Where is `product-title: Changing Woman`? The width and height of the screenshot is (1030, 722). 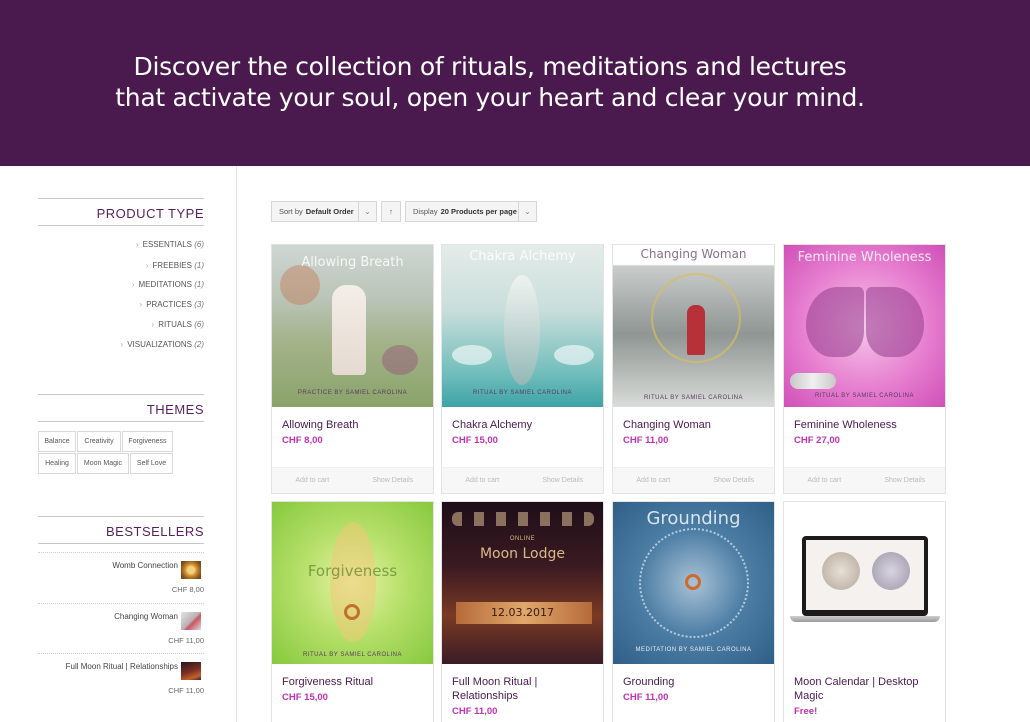 product-title: Changing Woman is located at coordinates (695, 425).